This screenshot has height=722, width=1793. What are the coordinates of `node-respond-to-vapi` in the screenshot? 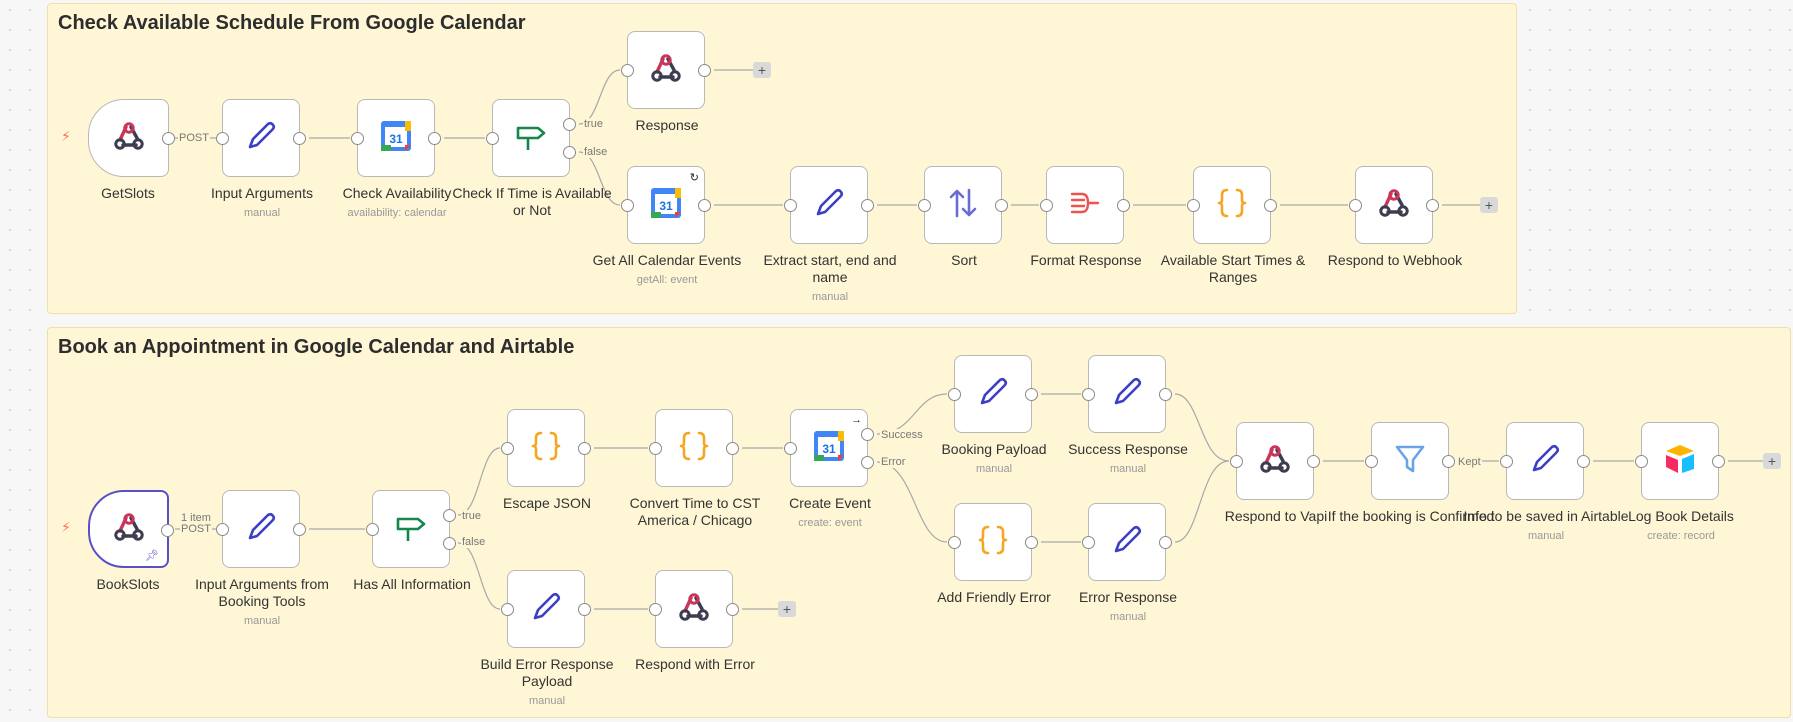 It's located at (1275, 461).